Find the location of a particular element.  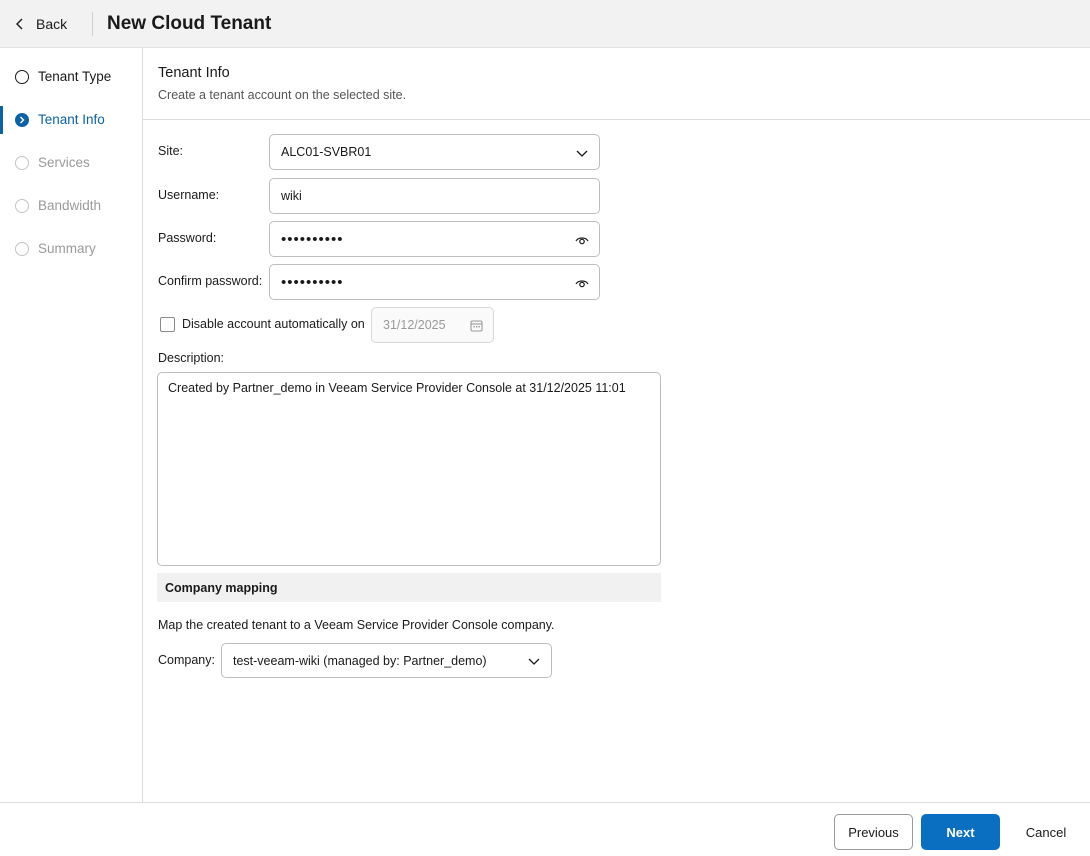

confirm-password-value: •••••••••• is located at coordinates (312, 282).